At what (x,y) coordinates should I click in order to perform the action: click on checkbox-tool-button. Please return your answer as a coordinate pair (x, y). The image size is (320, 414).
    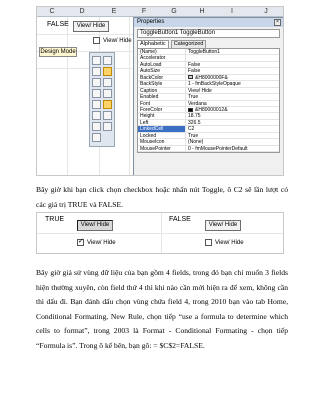
    Looking at the image, I should click on (107, 71).